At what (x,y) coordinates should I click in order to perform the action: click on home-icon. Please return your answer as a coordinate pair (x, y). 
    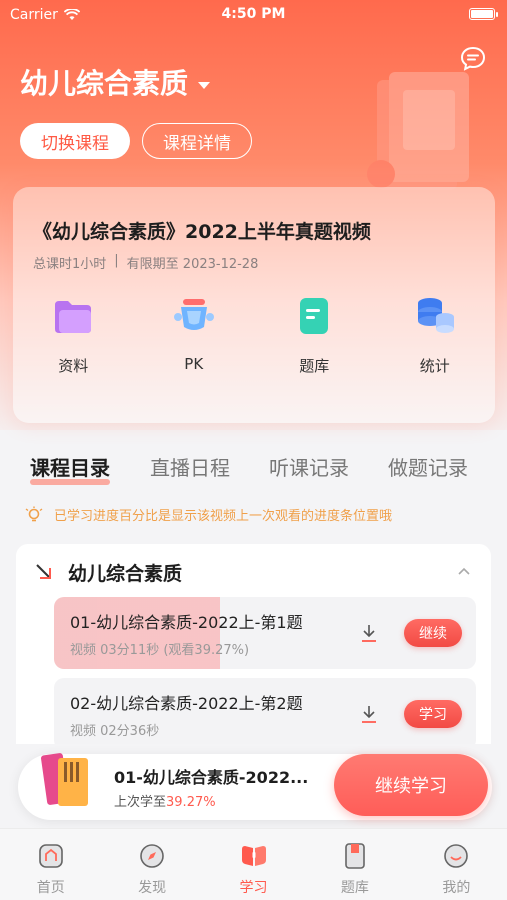
    Looking at the image, I should click on (50, 856).